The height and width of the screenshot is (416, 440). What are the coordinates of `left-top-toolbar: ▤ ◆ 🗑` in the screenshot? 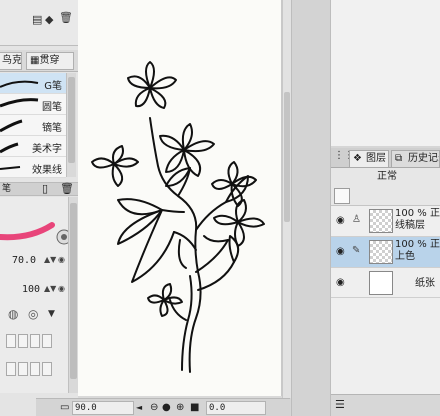 It's located at (39, 23).